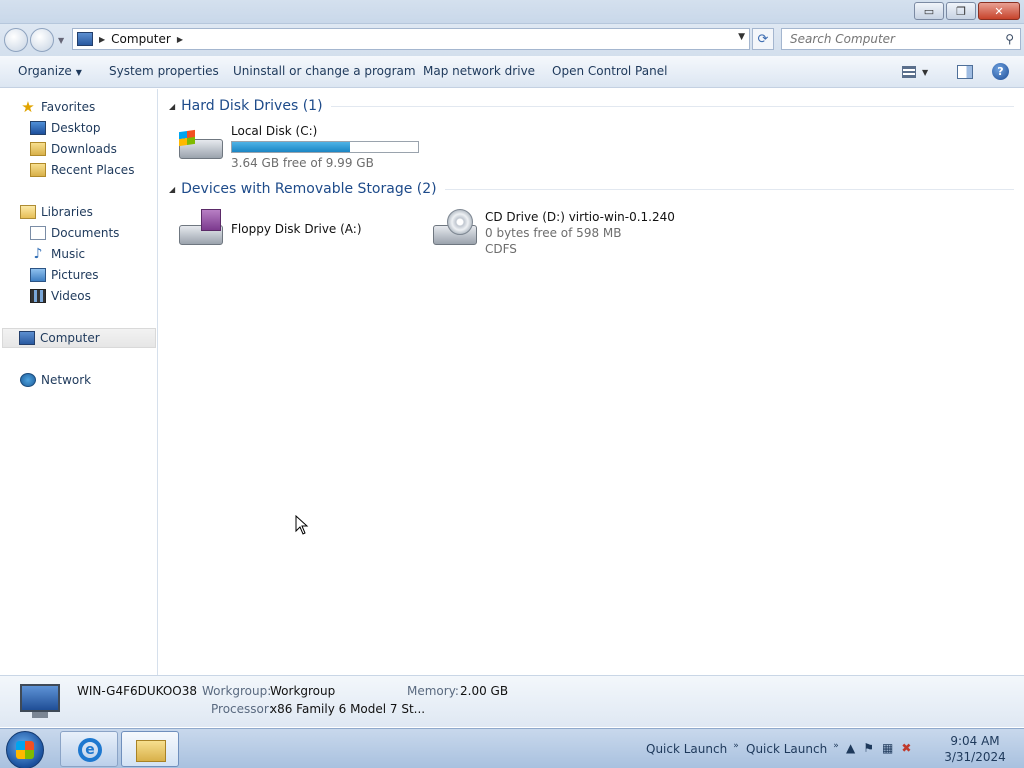  Describe the element at coordinates (975, 749) in the screenshot. I see `clock: 9:04 AM 3/31/2024` at that location.